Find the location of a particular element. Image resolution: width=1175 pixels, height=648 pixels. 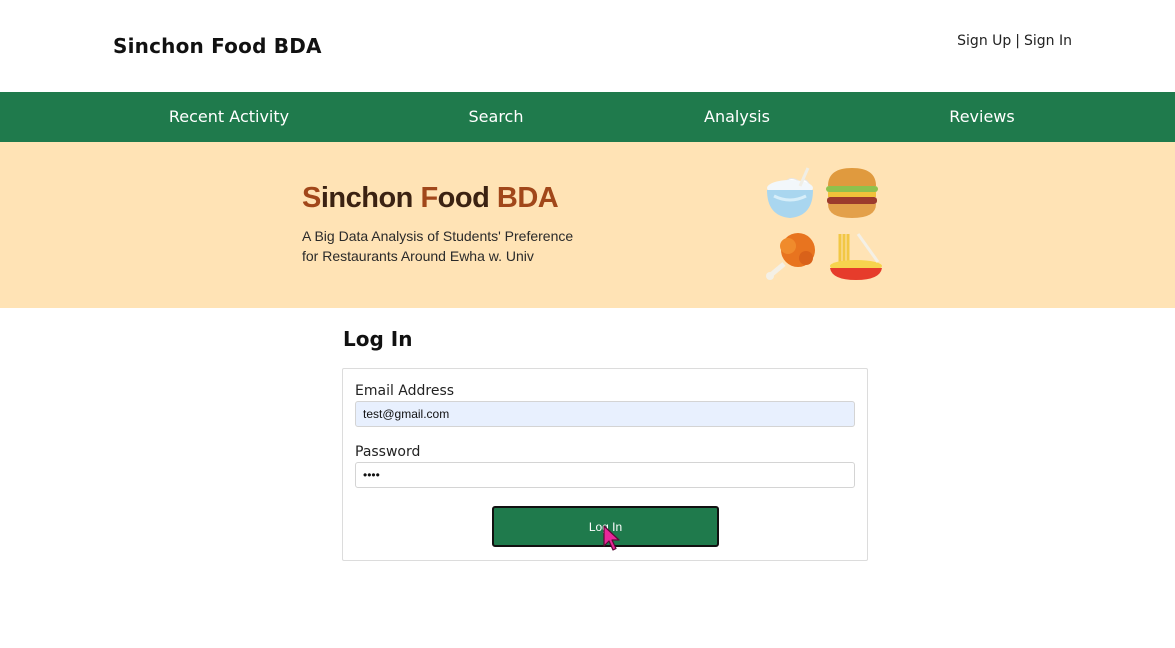

site-title: Sinchon Food BDA is located at coordinates (217, 46).